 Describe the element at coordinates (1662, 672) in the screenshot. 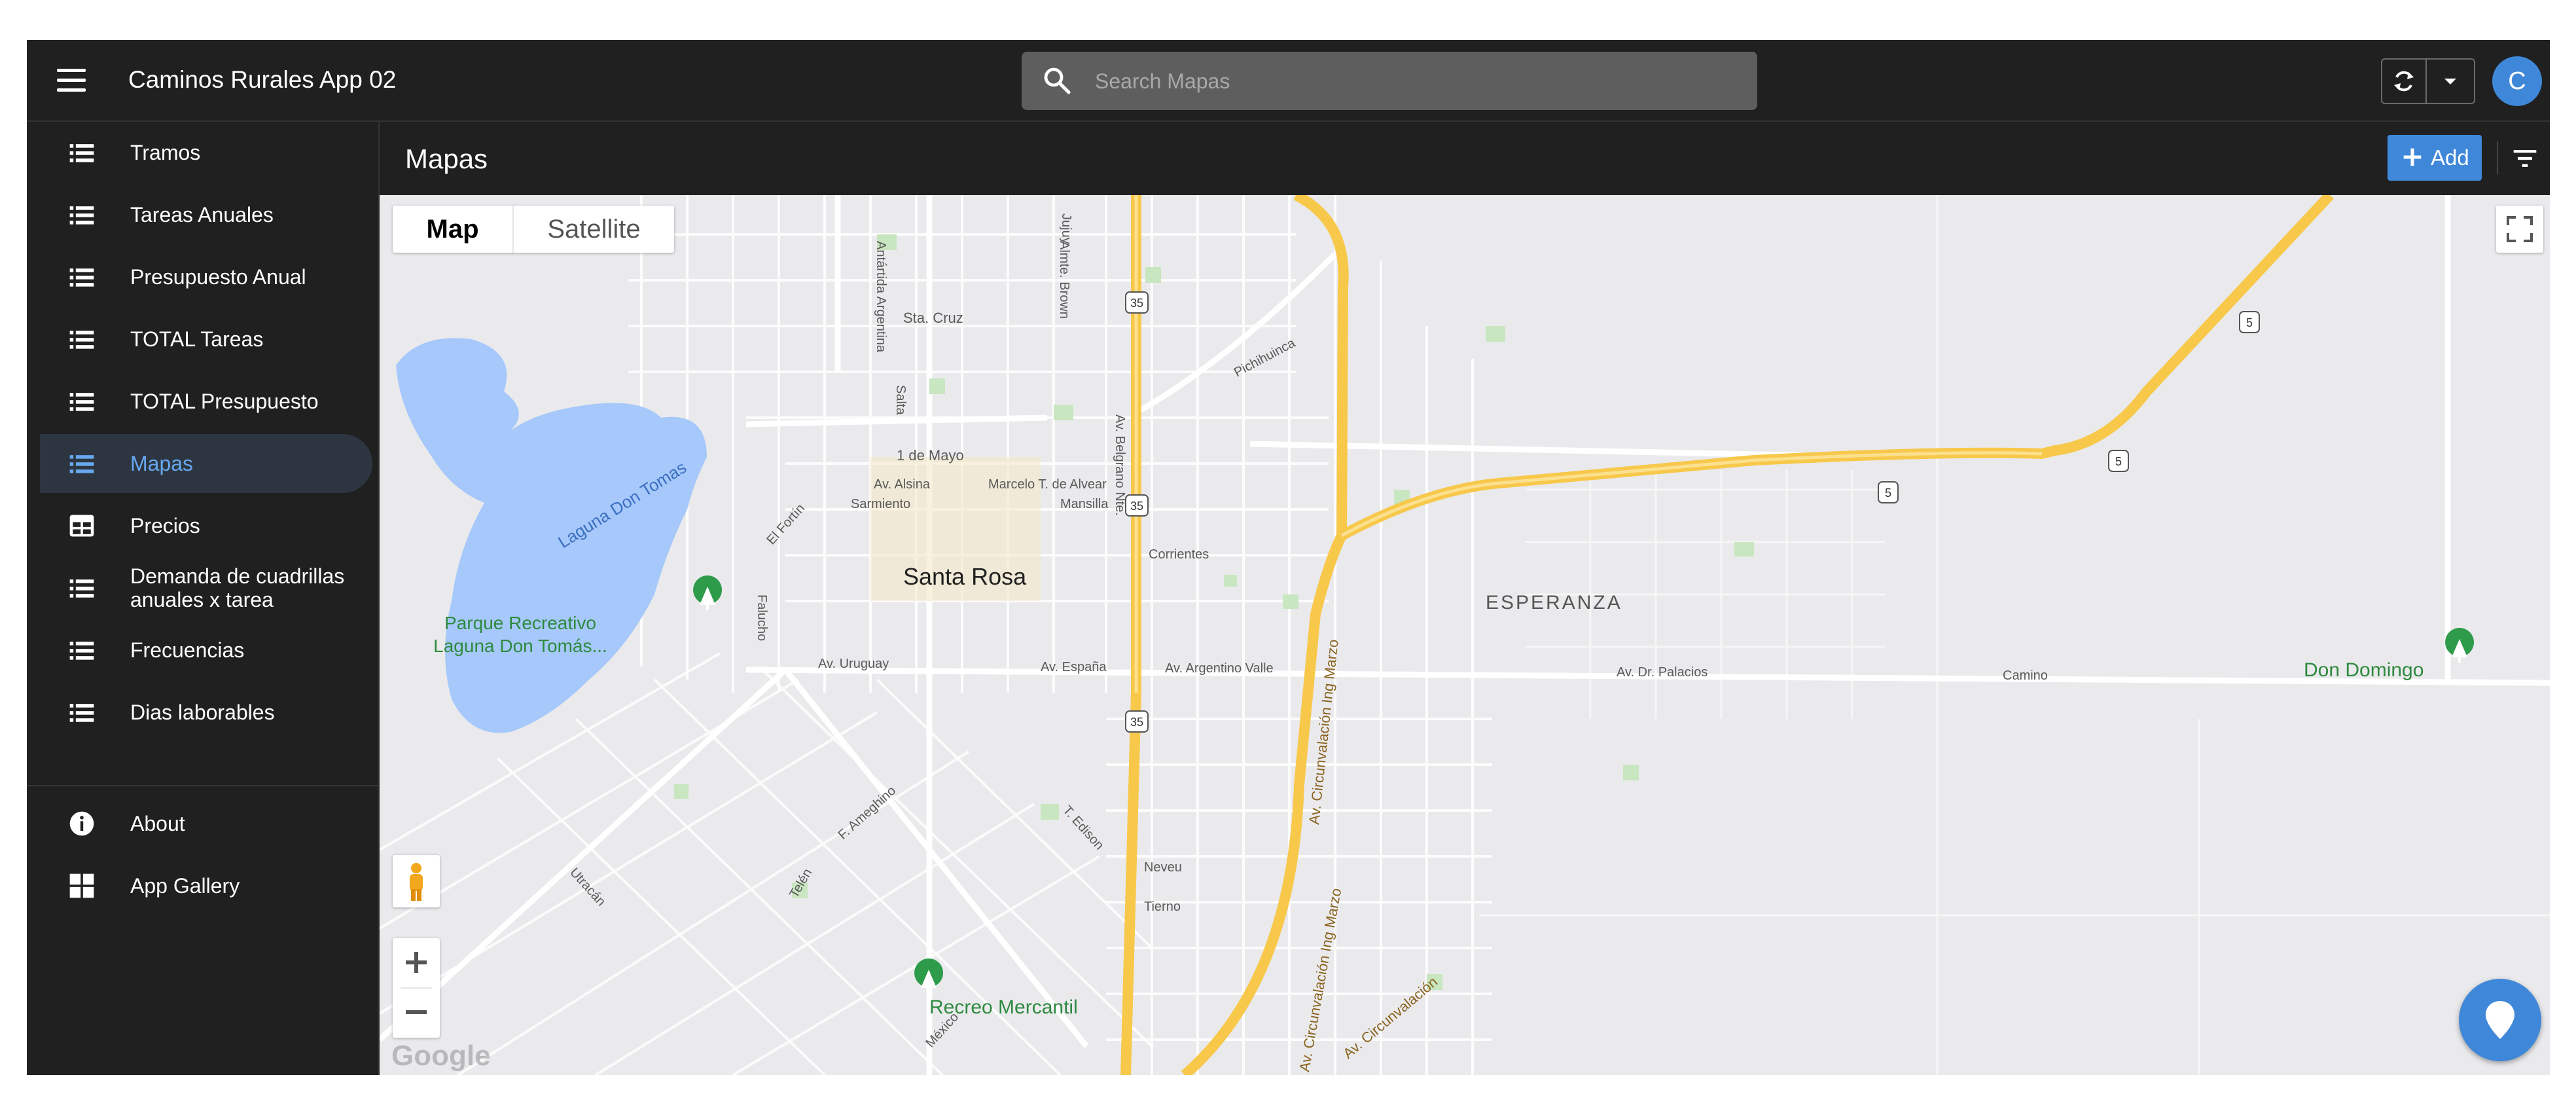

I see `street-label: Av. Dr. Palacios` at that location.